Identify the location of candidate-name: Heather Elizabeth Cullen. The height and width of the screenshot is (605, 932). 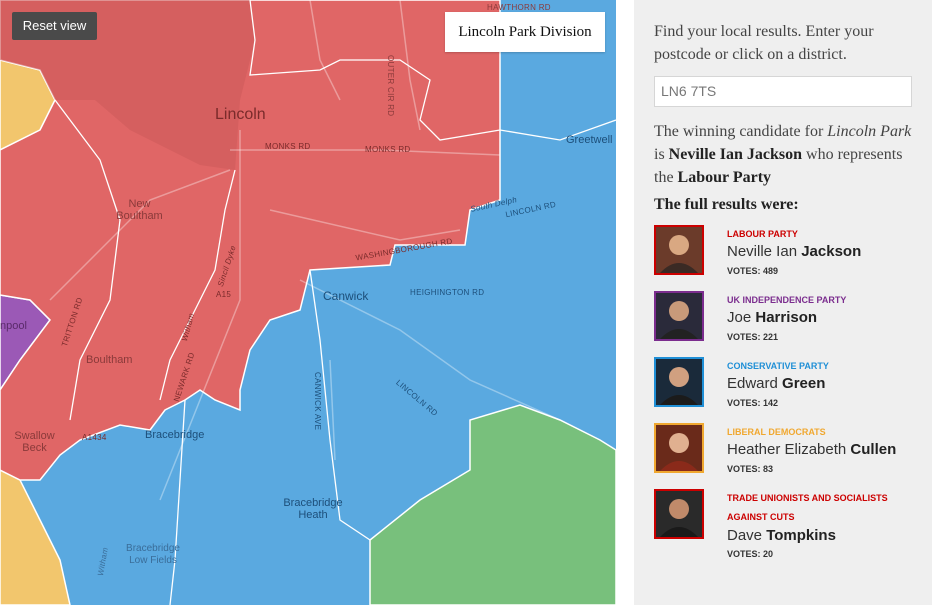
(811, 449).